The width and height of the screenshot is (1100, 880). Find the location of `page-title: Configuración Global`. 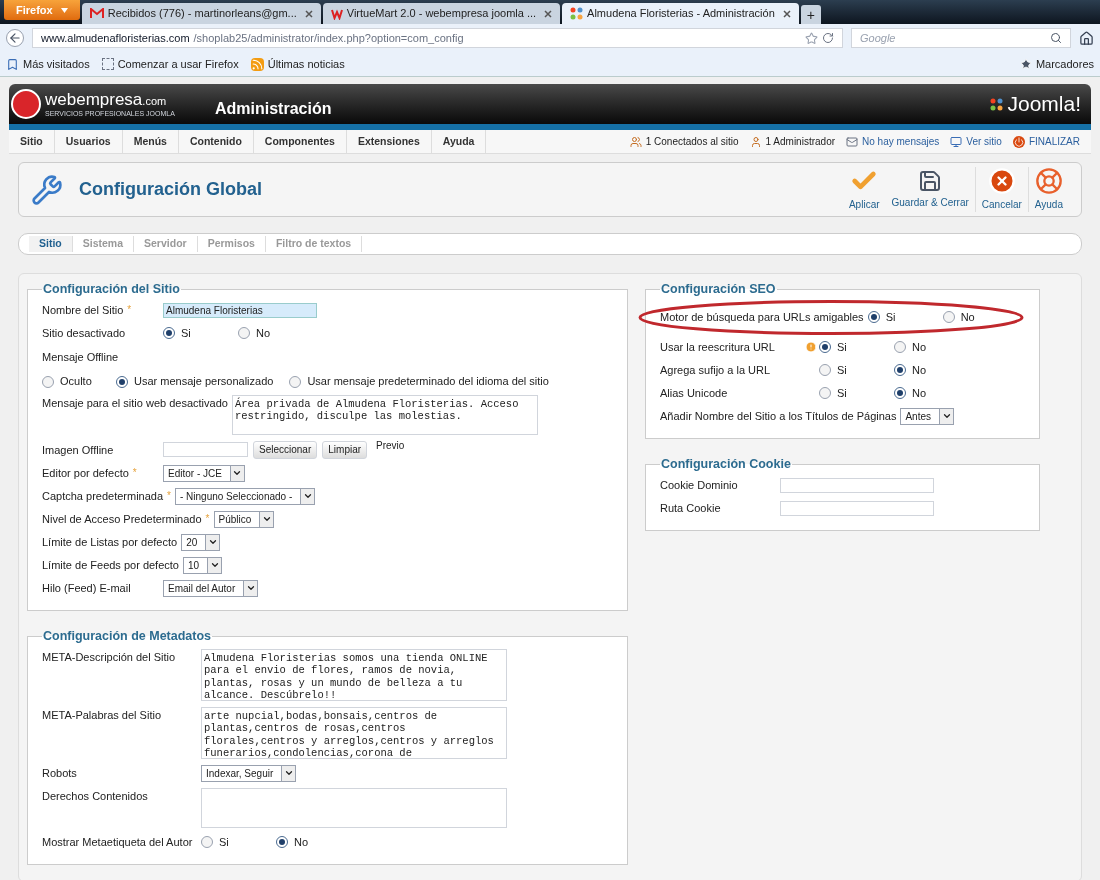

page-title: Configuración Global is located at coordinates (170, 189).